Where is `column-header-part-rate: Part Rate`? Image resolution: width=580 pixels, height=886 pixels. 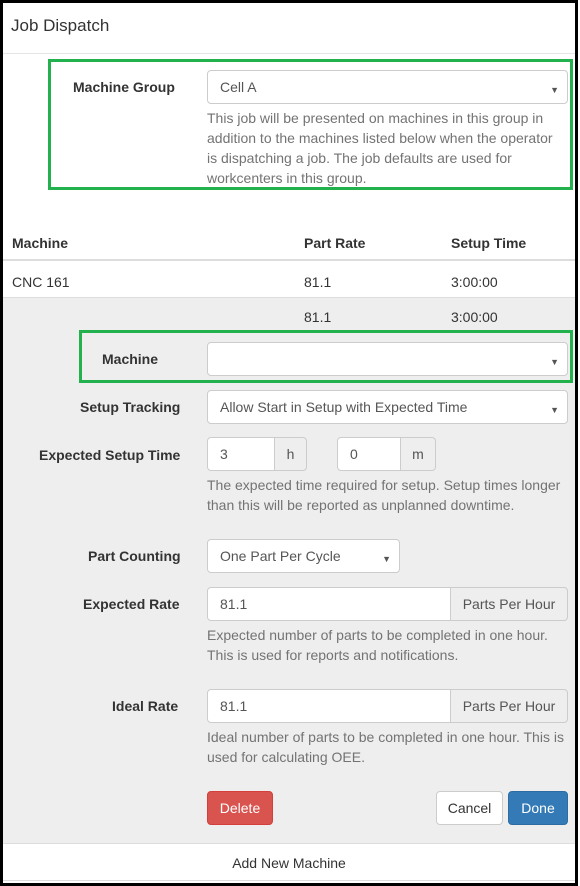 column-header-part-rate: Part Rate is located at coordinates (335, 243).